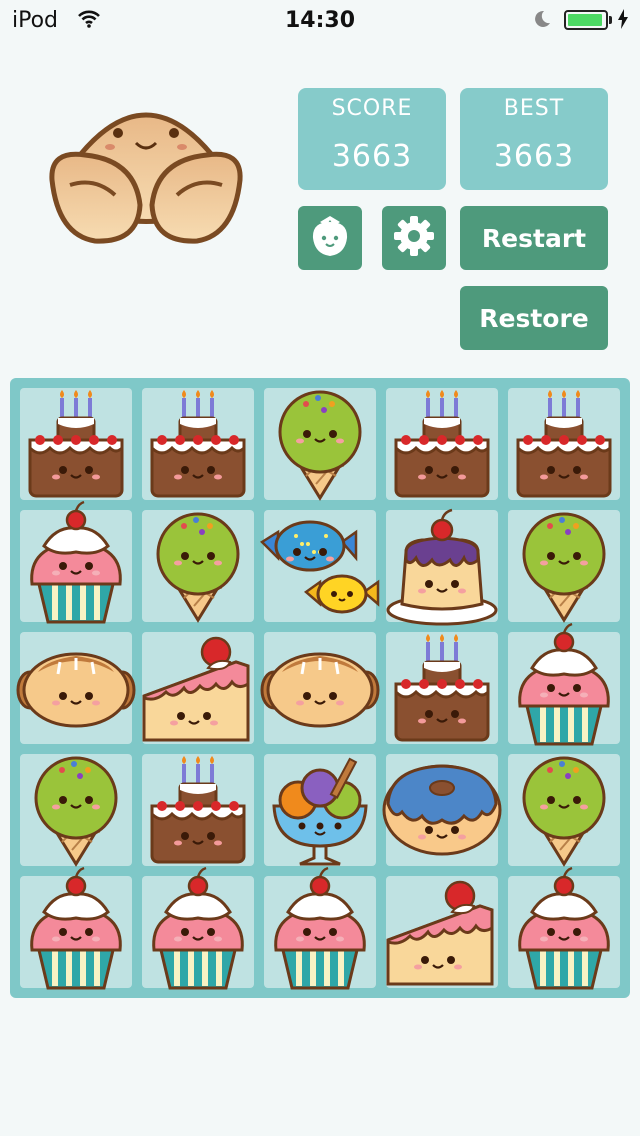 The width and height of the screenshot is (640, 1136). I want to click on board-tile-pudding, so click(442, 567).